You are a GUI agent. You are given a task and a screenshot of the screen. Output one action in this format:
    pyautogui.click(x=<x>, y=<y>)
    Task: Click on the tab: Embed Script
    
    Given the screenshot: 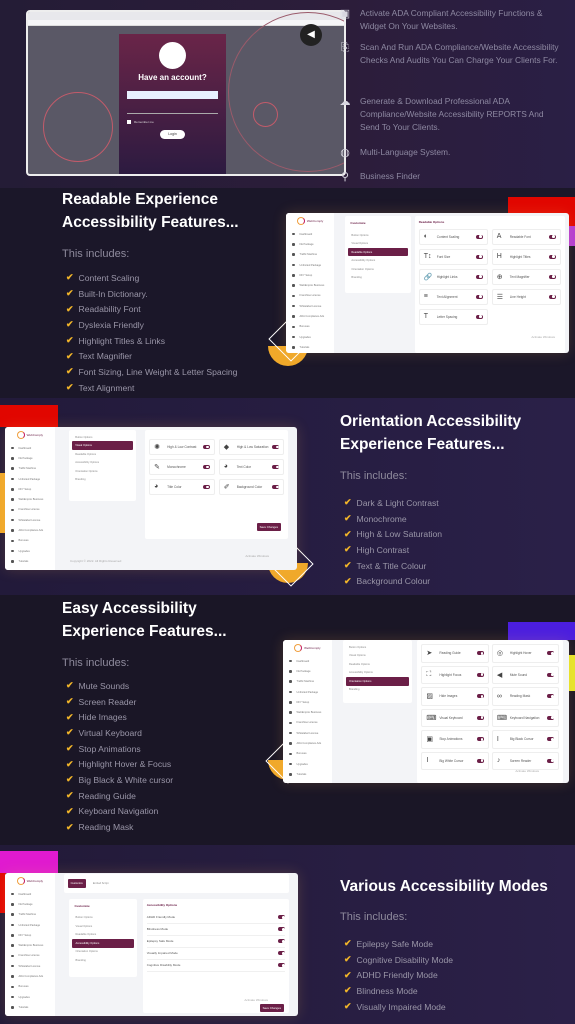 What is the action you would take?
    pyautogui.click(x=101, y=883)
    